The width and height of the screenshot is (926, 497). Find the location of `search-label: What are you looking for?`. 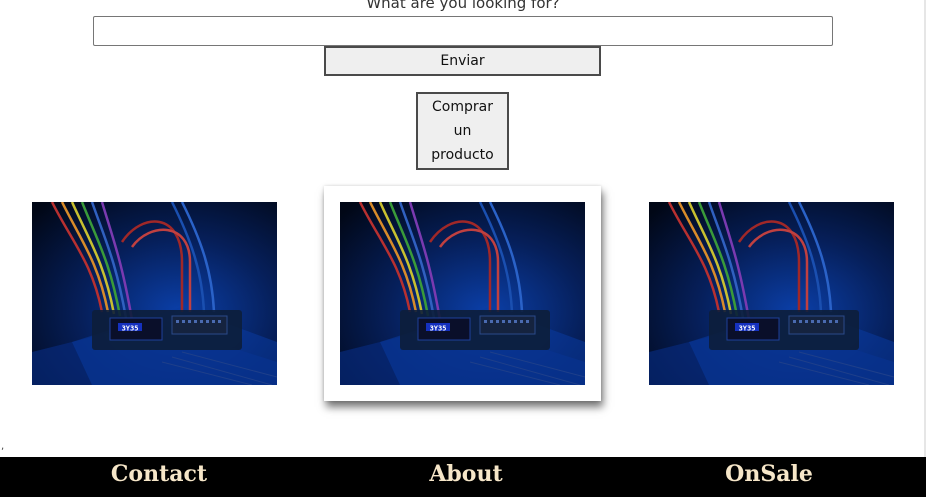

search-label: What are you looking for? is located at coordinates (463, 6).